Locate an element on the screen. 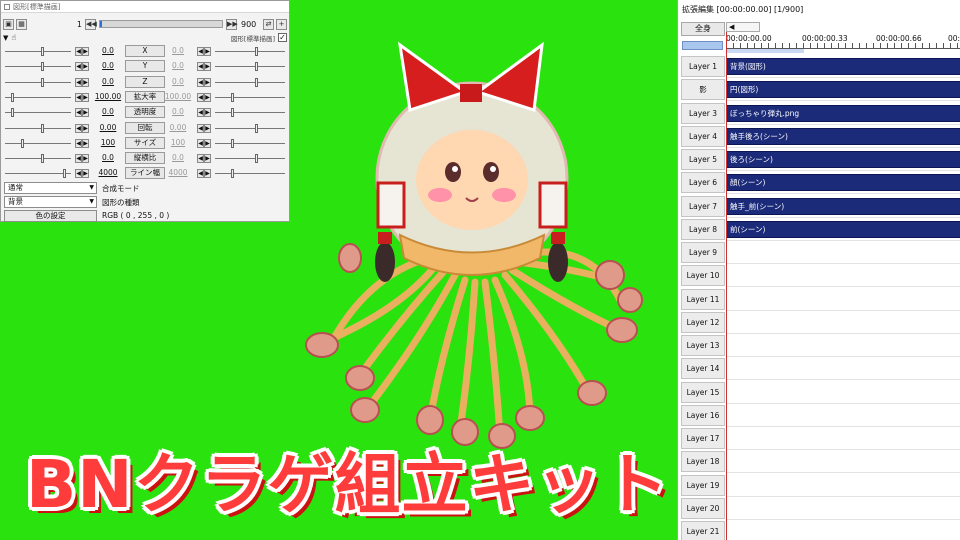  layer-header: Layer 7 is located at coordinates (703, 206).